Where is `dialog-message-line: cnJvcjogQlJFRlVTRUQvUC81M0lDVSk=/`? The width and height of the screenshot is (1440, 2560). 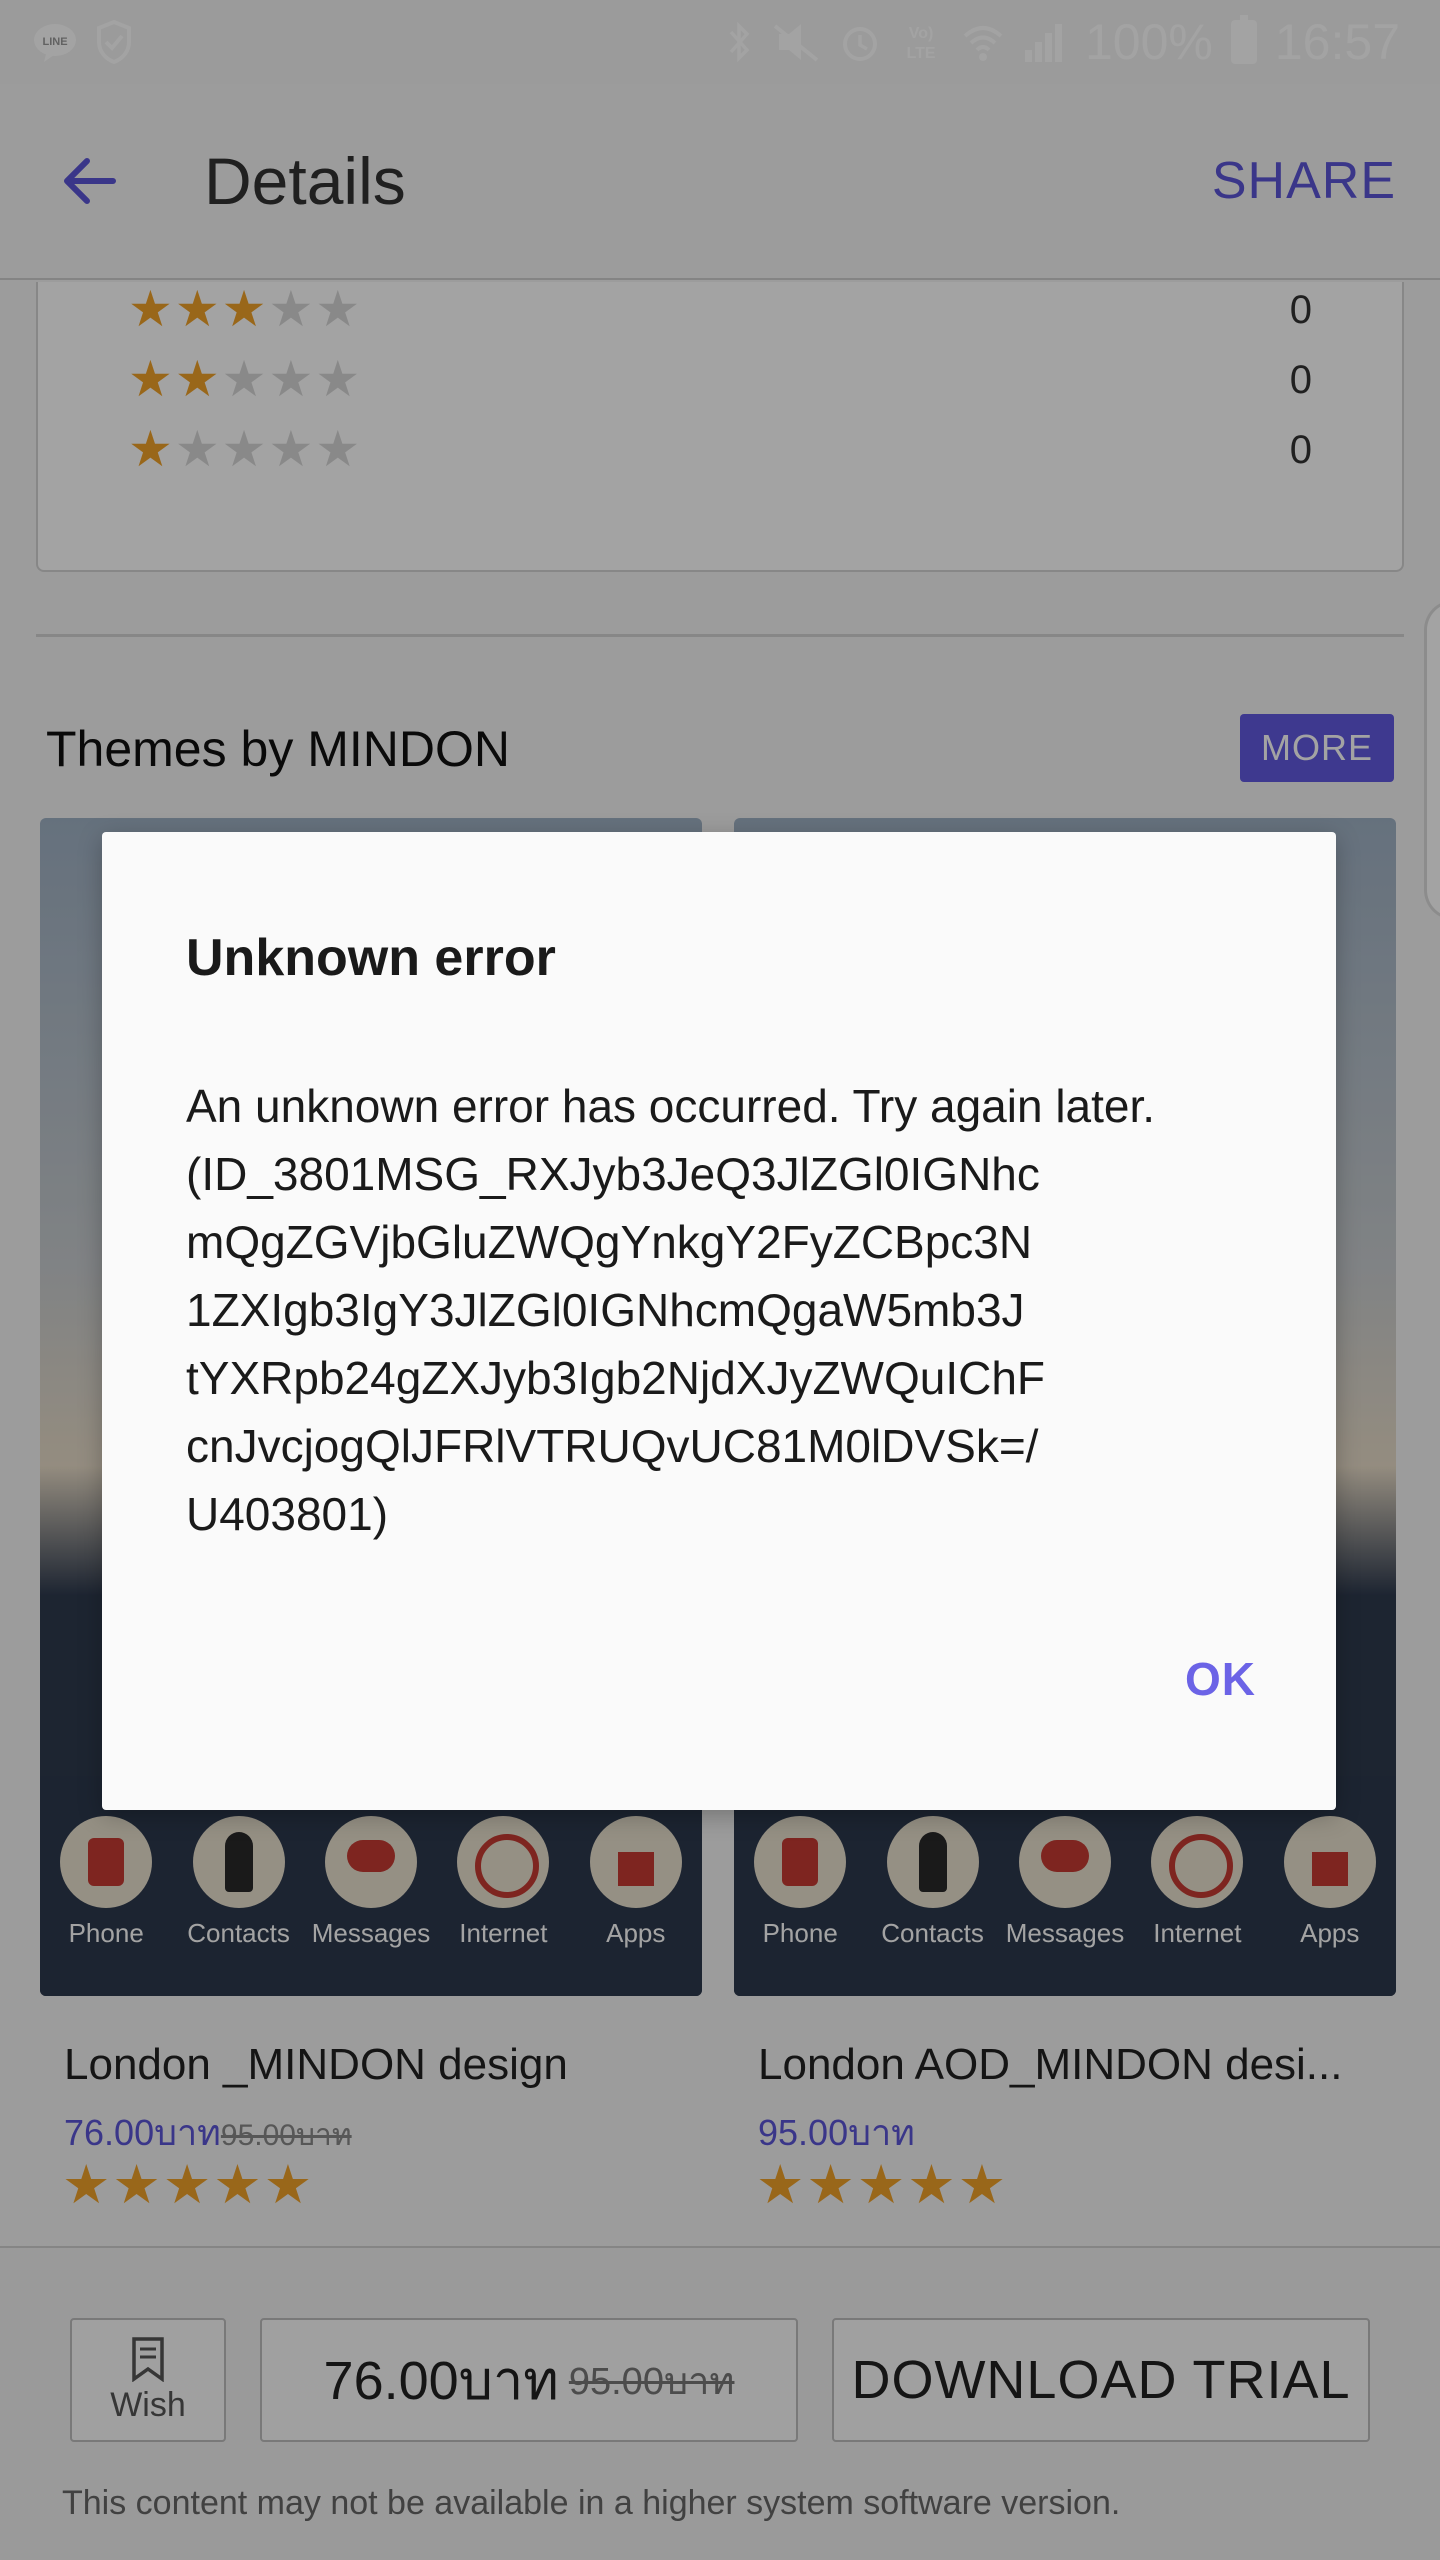 dialog-message-line: cnJvcjogQlJFRlVTRUQvUC81M0lDVSk=/ is located at coordinates (612, 1446).